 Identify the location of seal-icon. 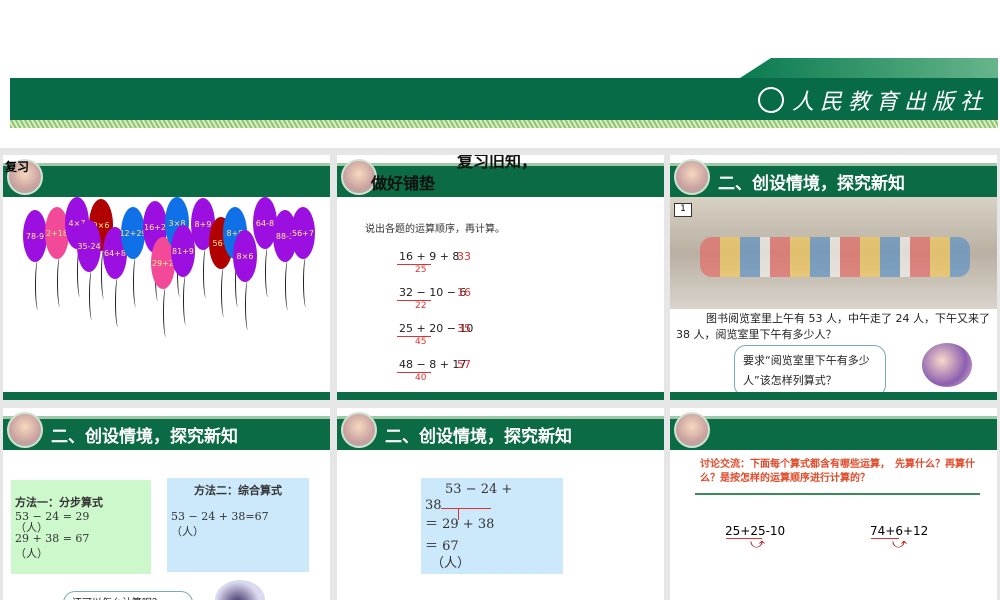
(770, 100).